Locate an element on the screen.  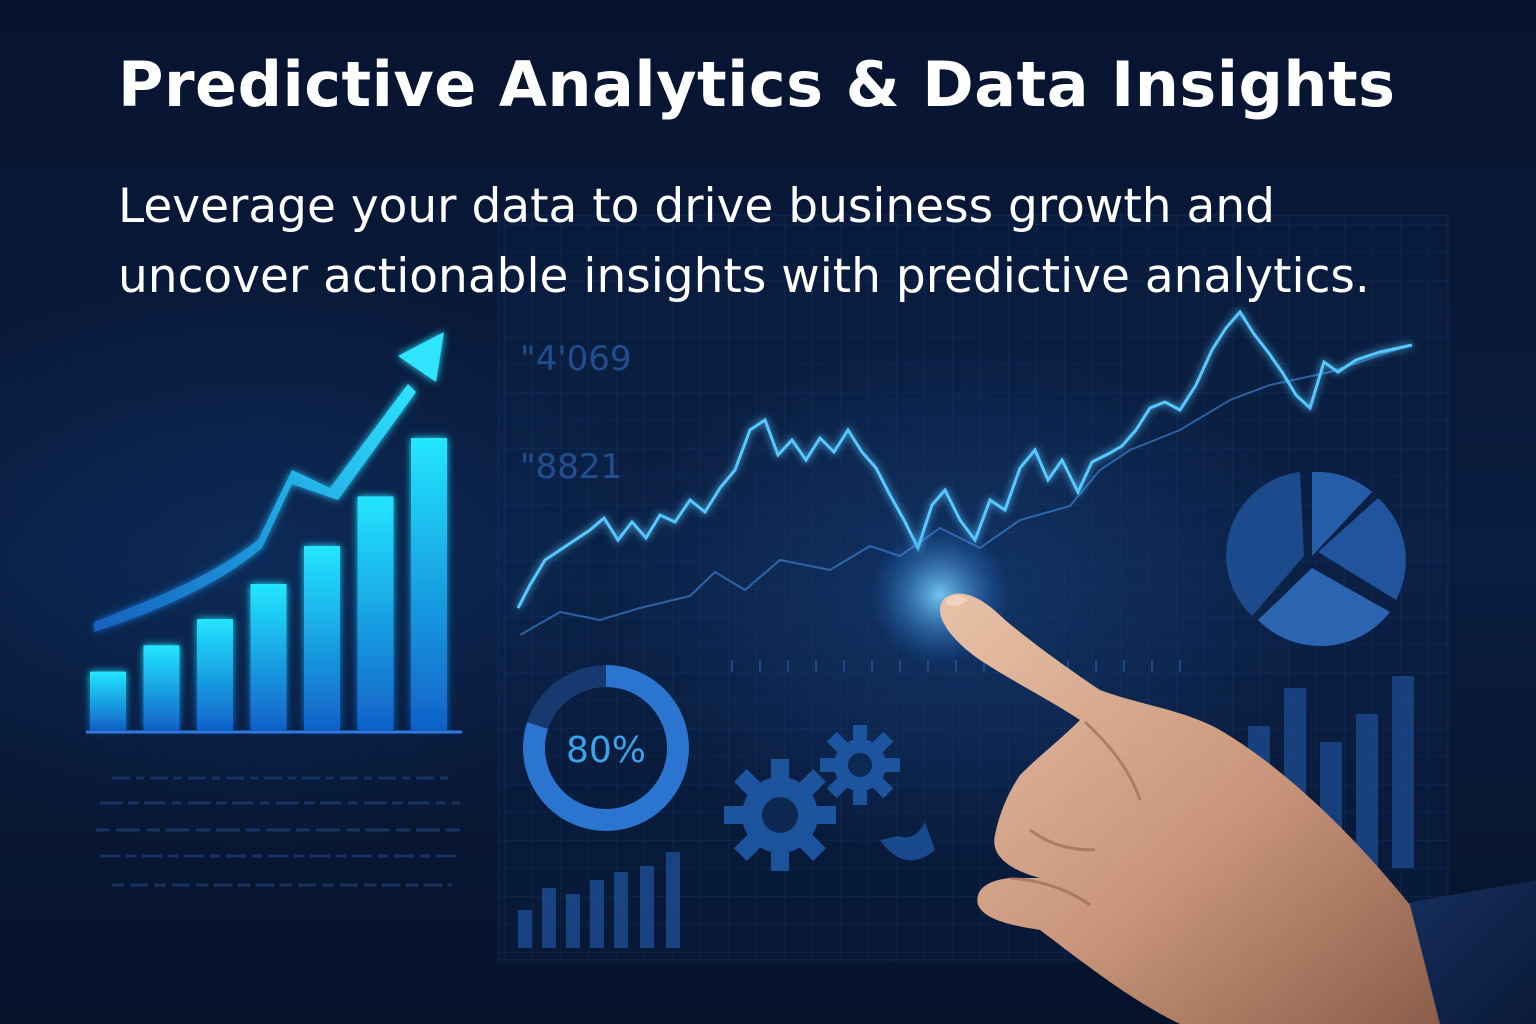
readout-top: "4'069 is located at coordinates (576, 359).